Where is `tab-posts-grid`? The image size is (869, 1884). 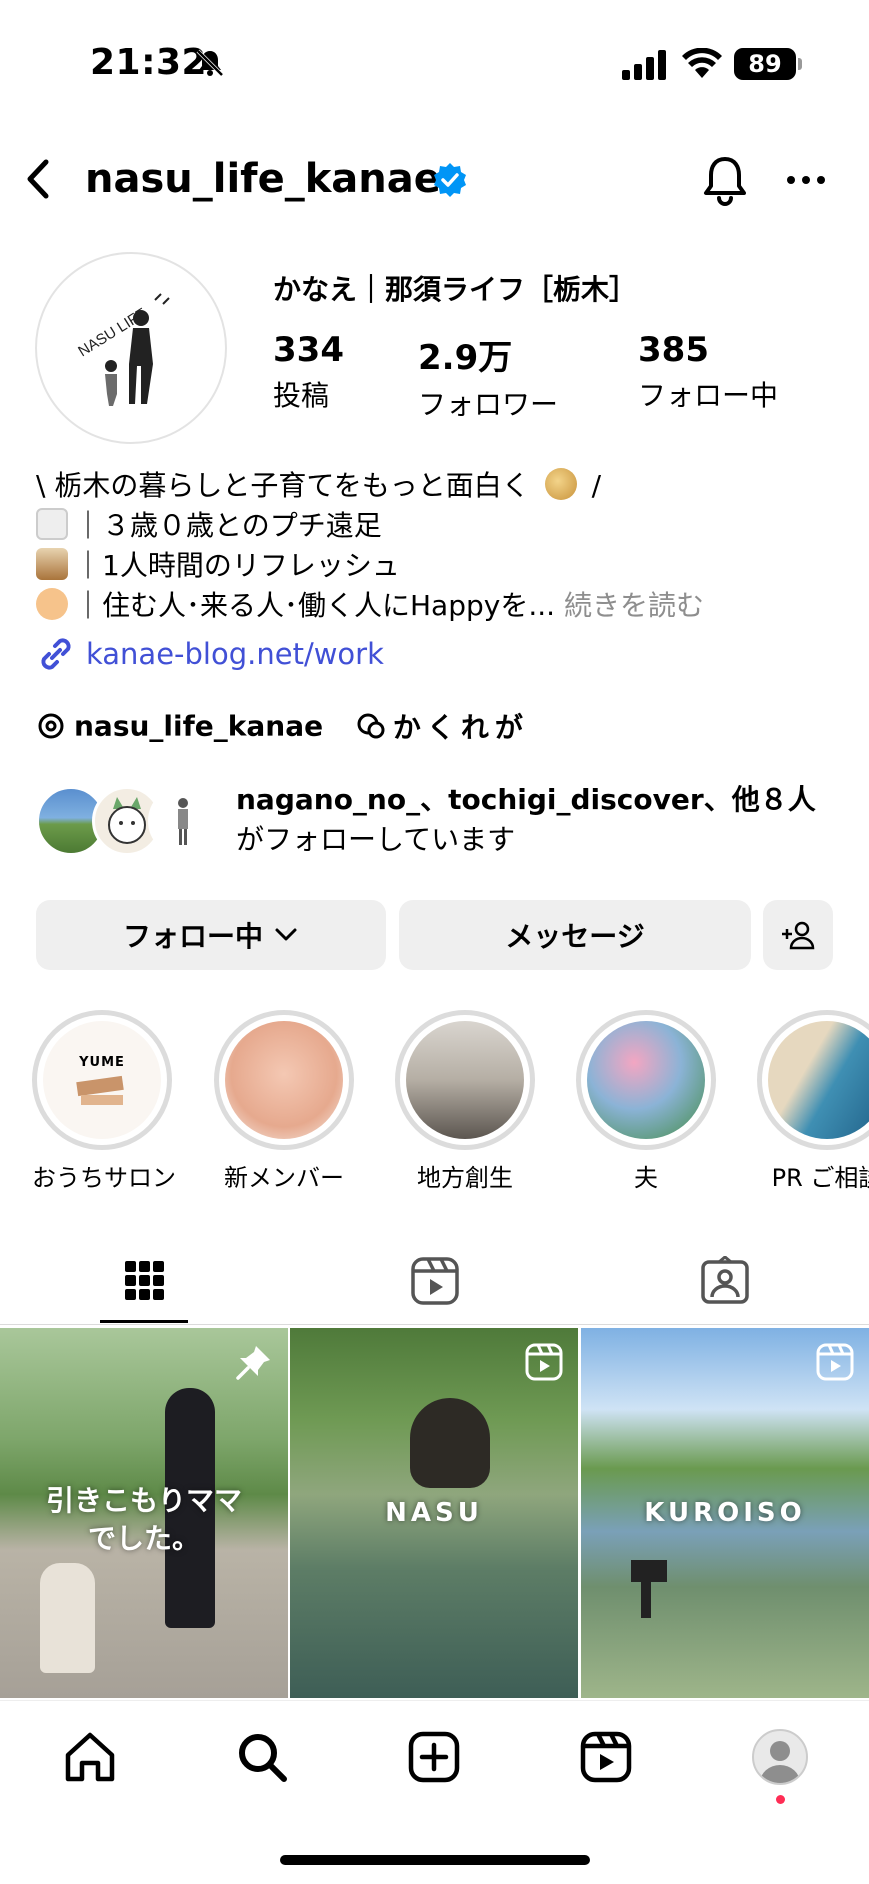
tab-posts-grid is located at coordinates (145, 1281).